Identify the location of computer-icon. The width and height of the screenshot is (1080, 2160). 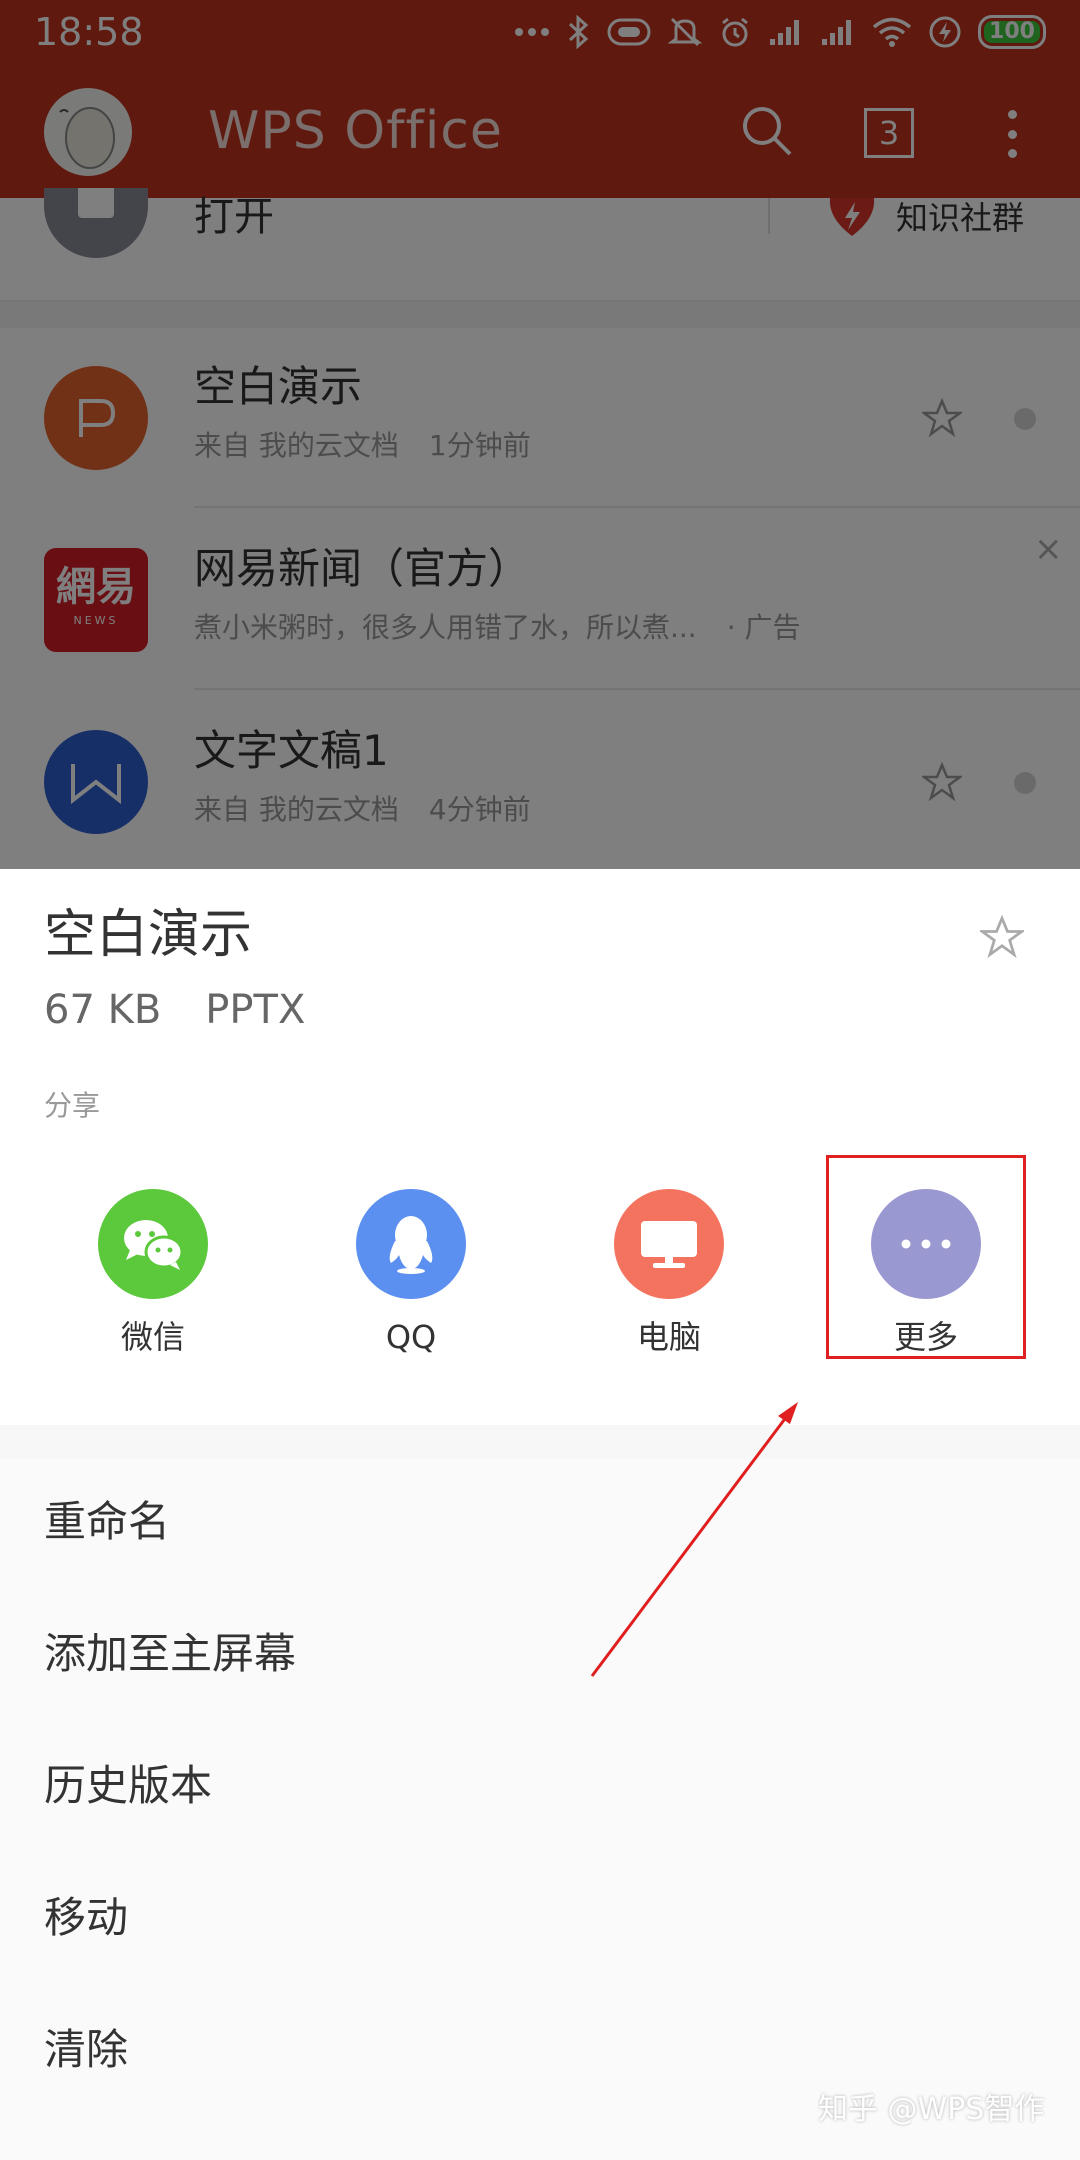
(669, 1244).